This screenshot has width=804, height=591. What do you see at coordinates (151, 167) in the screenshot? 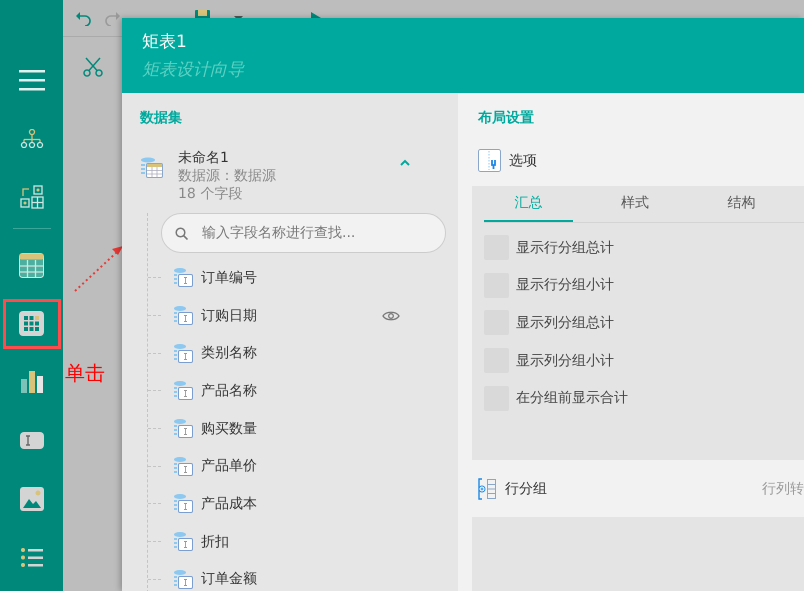
I see `dataset-icon` at bounding box center [151, 167].